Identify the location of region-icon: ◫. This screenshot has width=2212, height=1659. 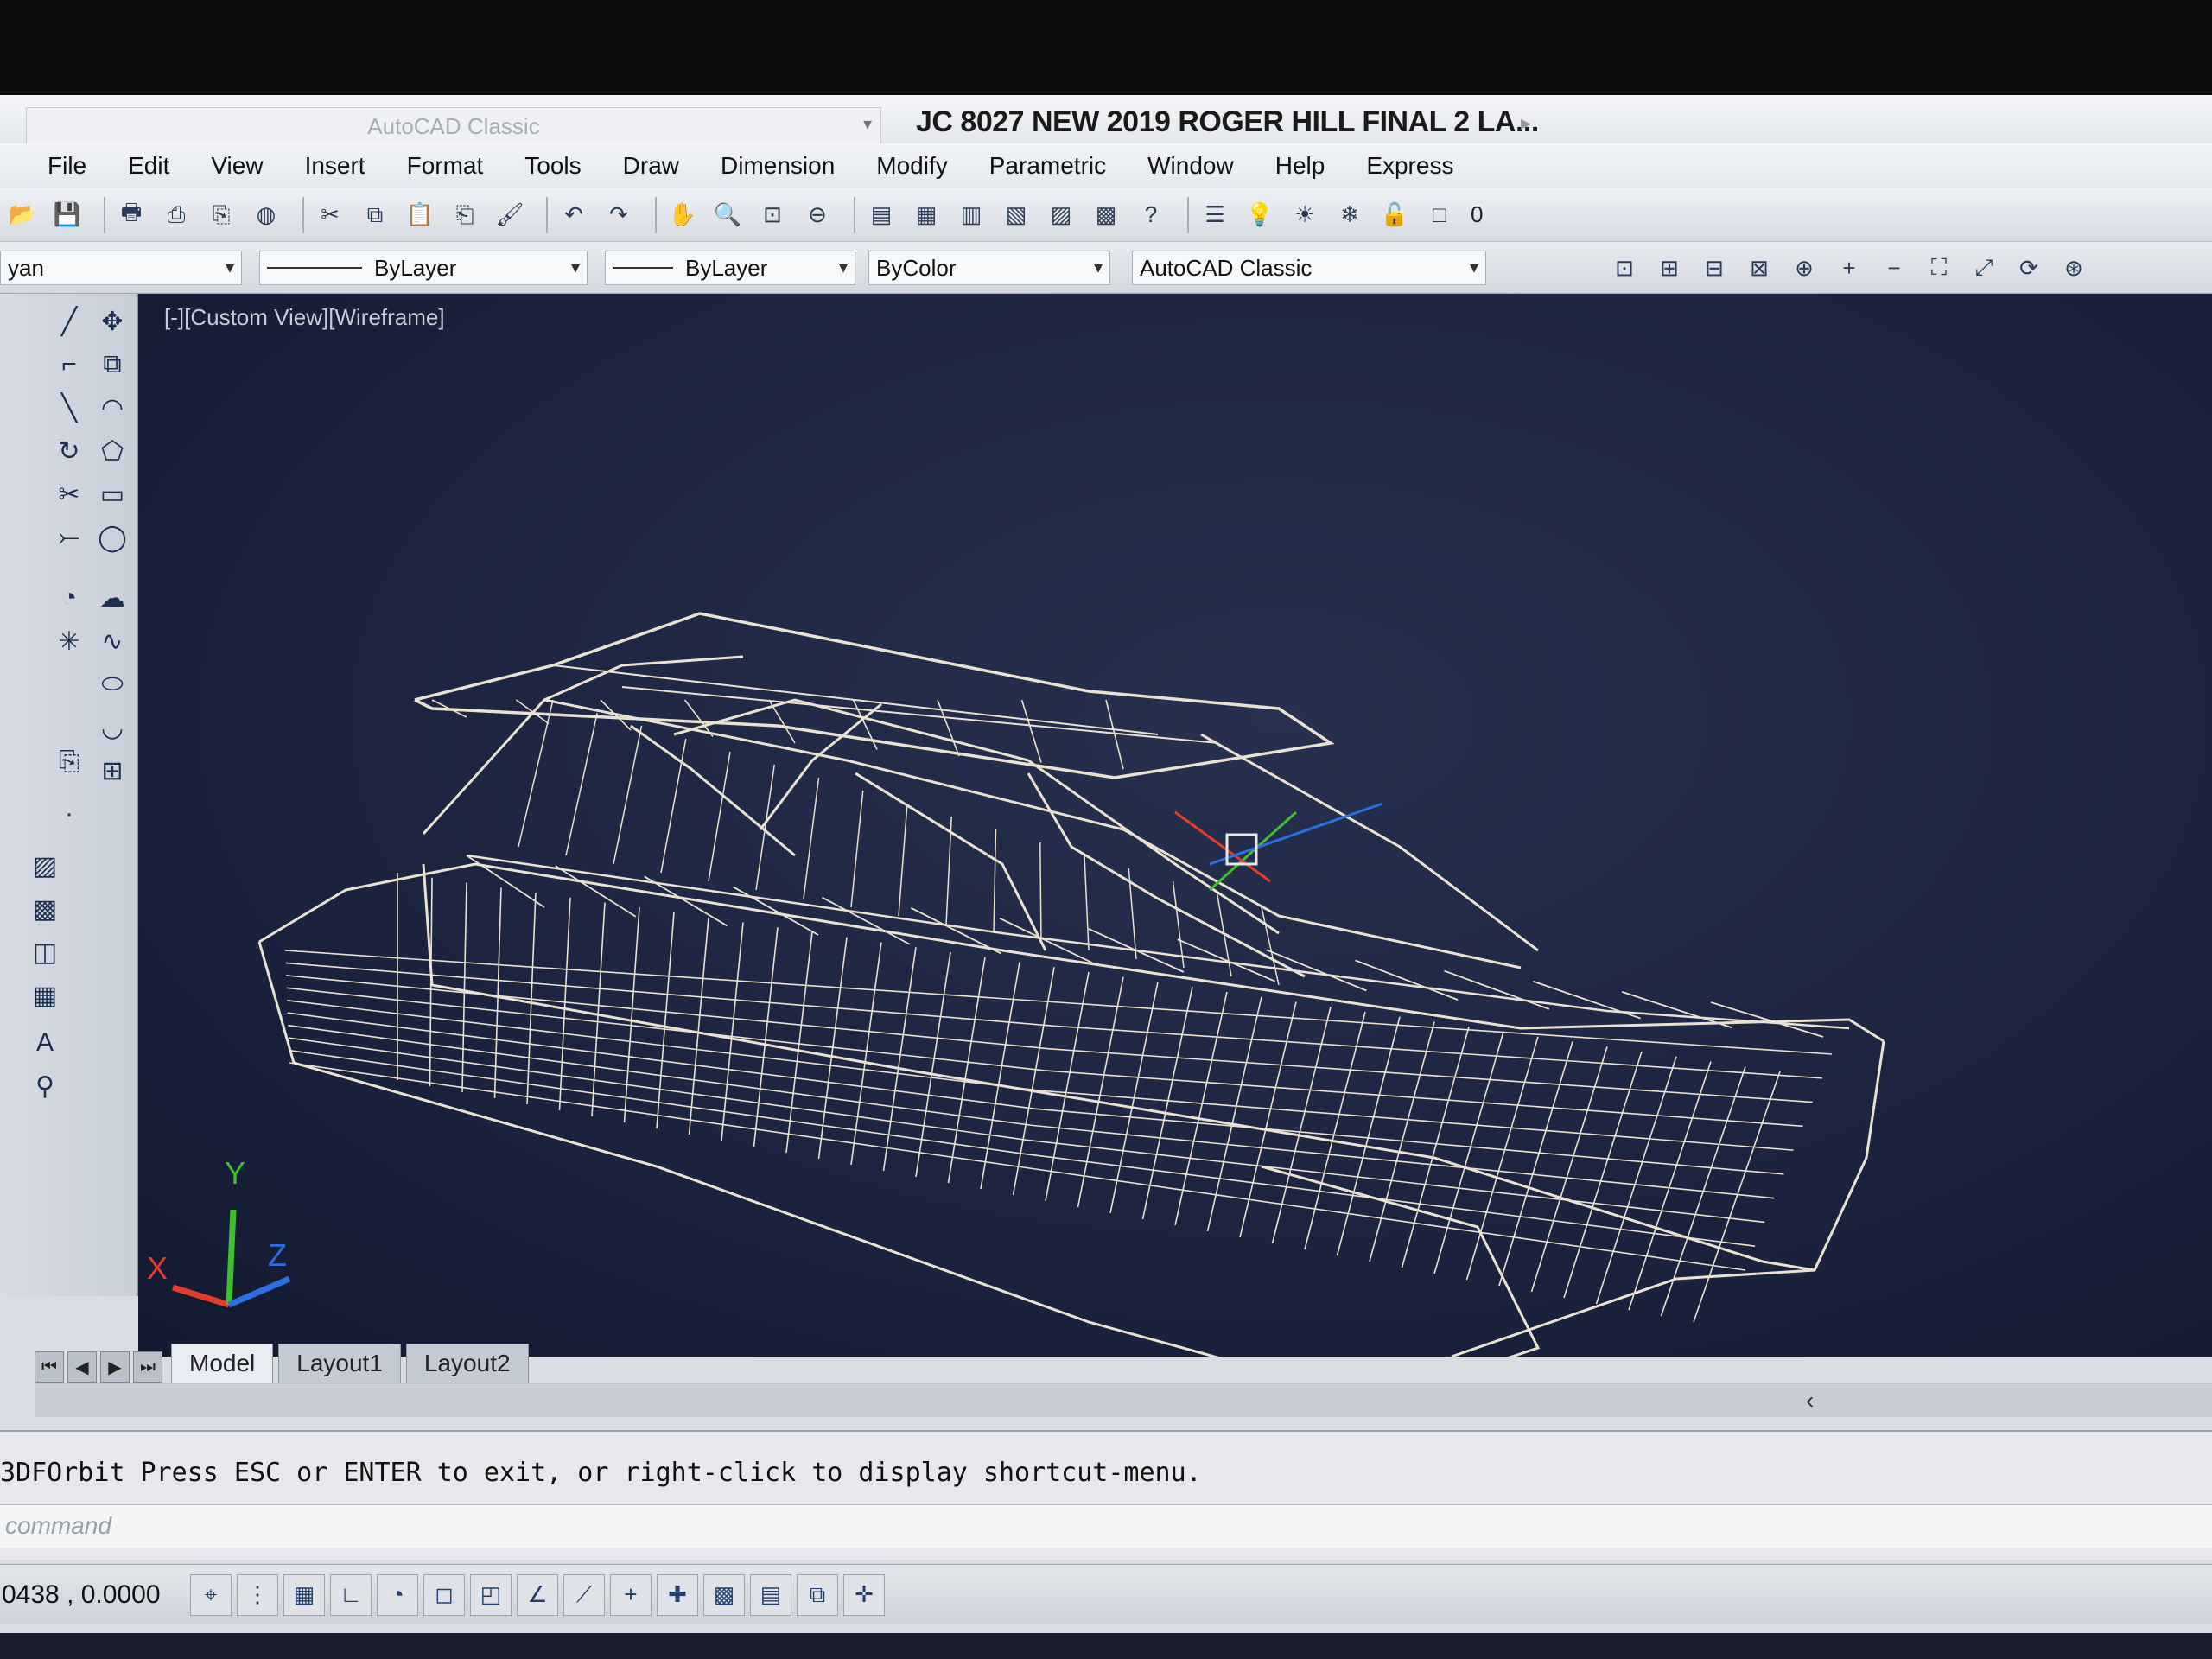
(45, 952).